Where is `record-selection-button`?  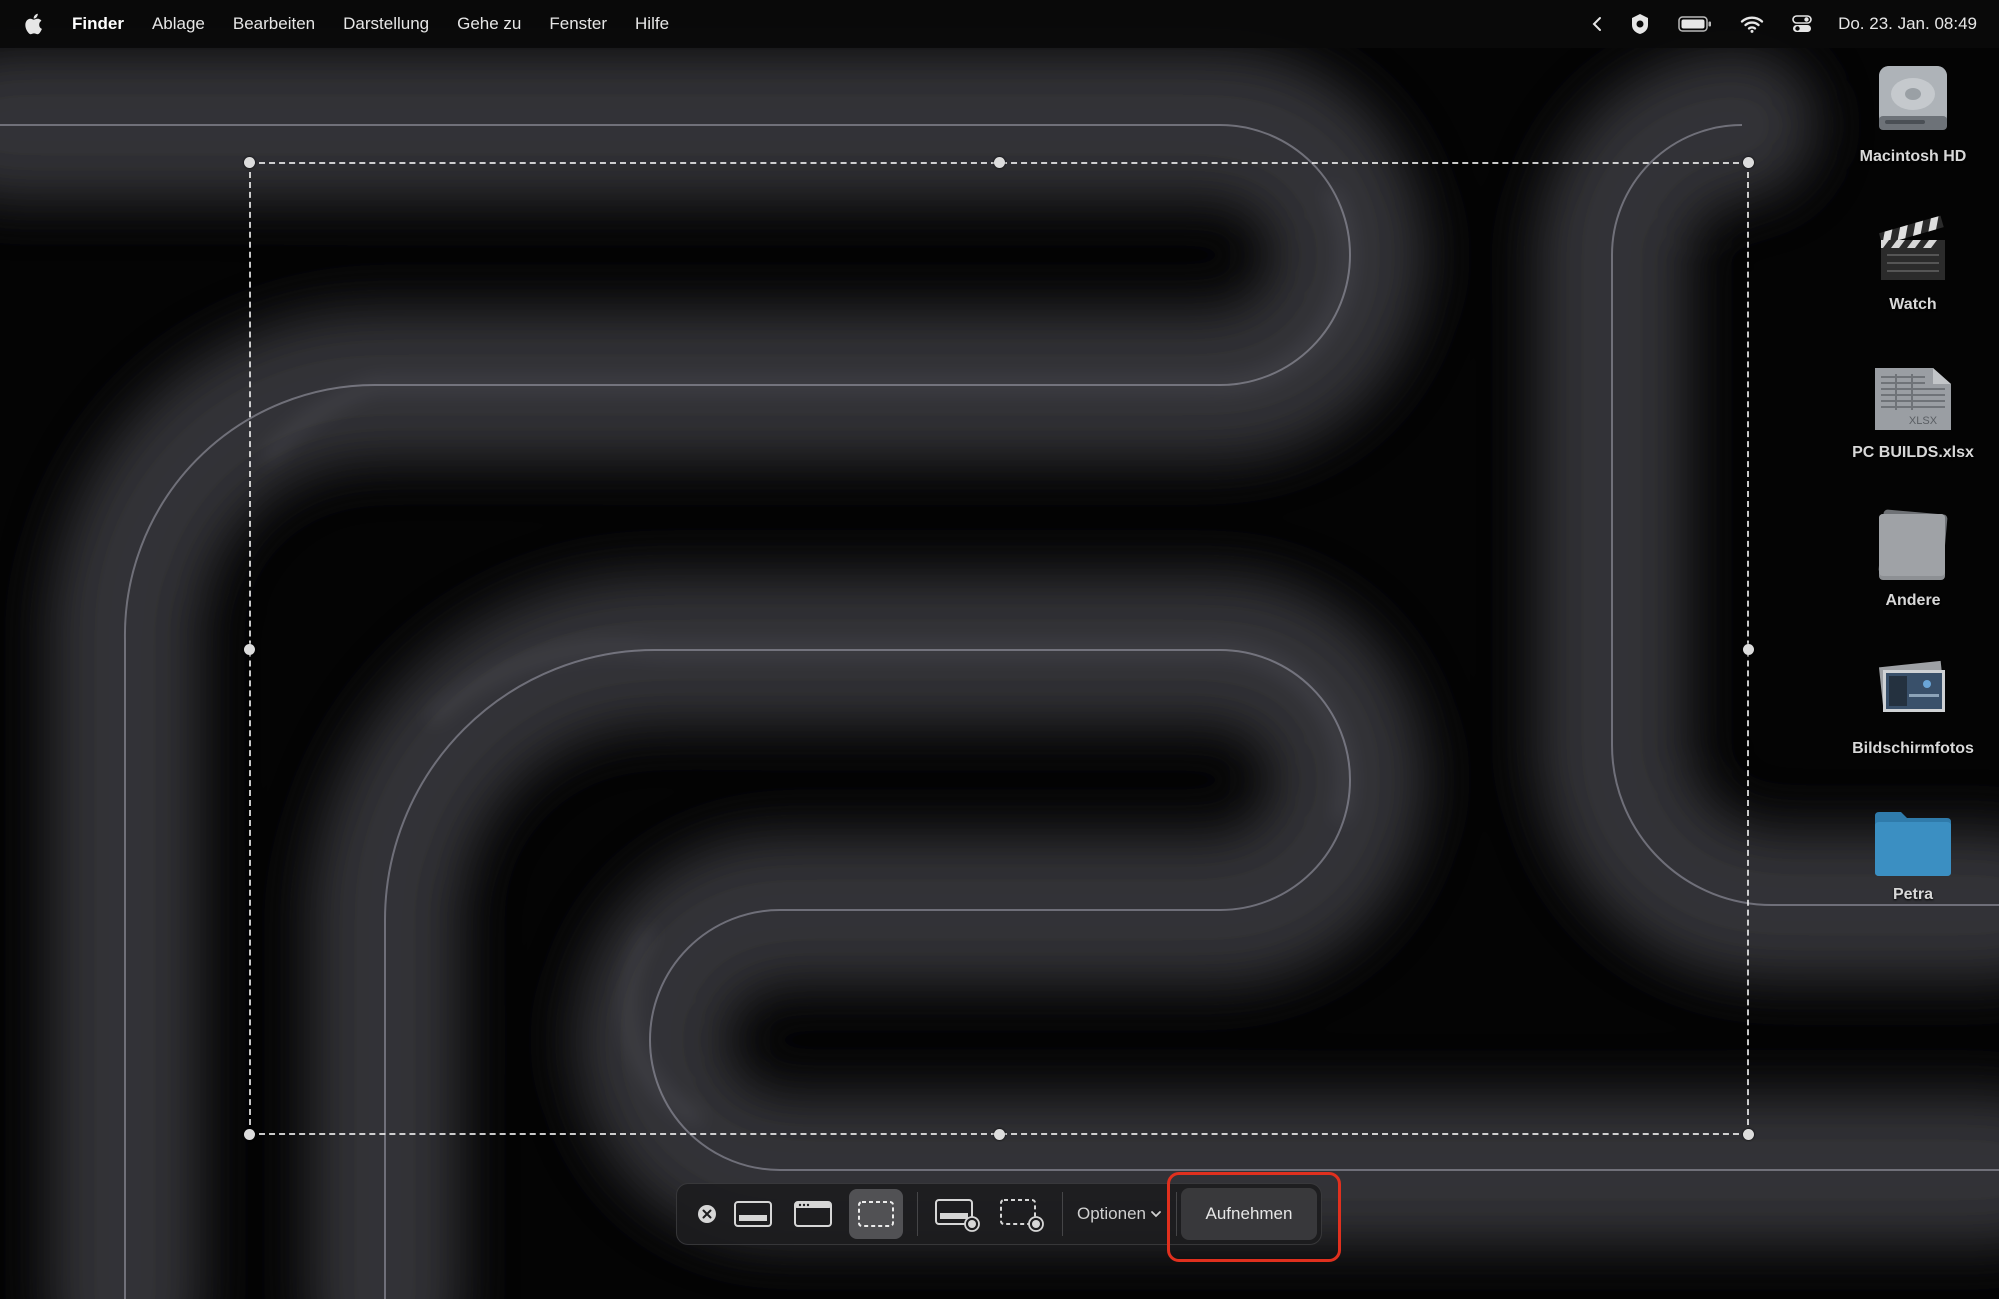 record-selection-button is located at coordinates (1022, 1214).